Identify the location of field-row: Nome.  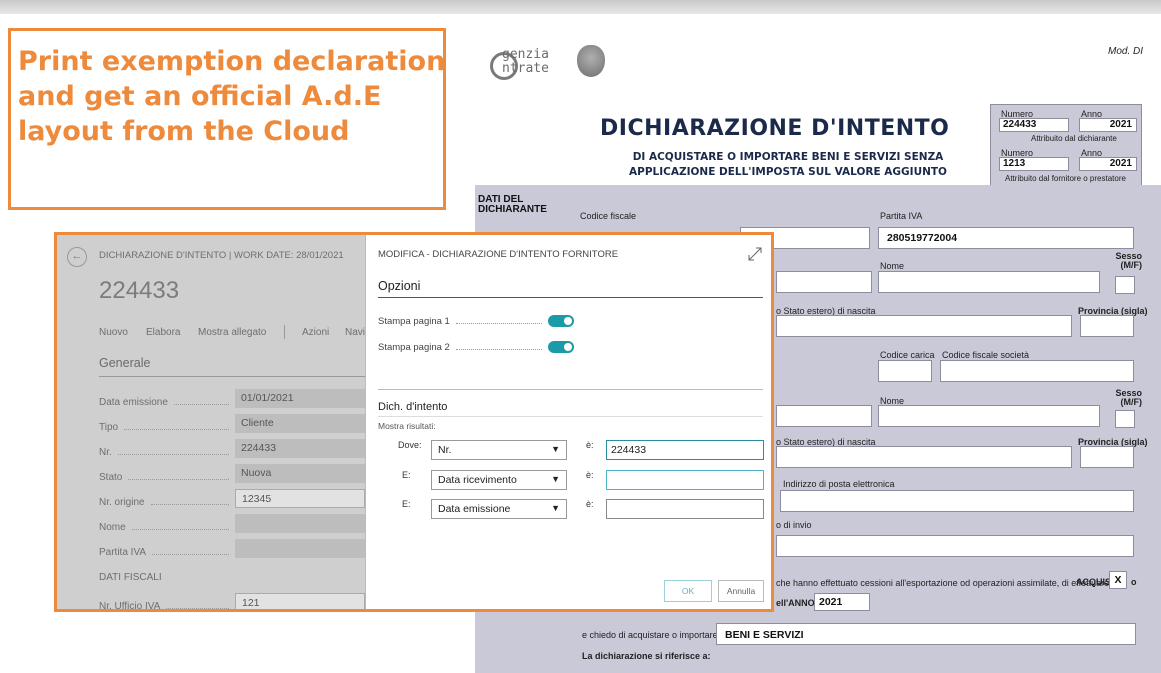
(232, 523).